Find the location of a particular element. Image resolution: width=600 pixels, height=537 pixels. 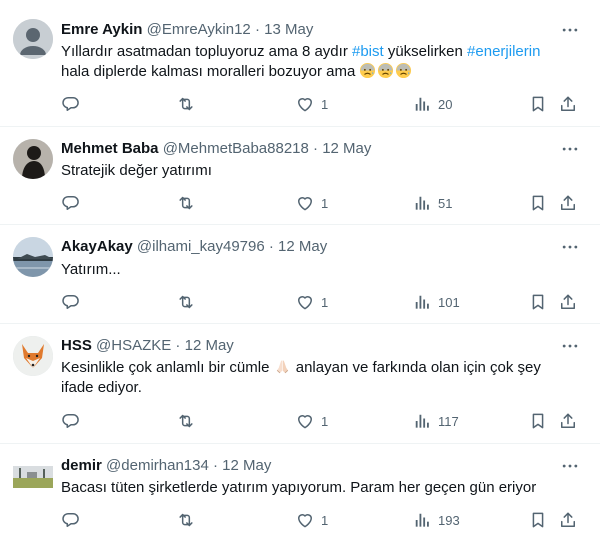

views-button: 101 is located at coordinates (436, 302).